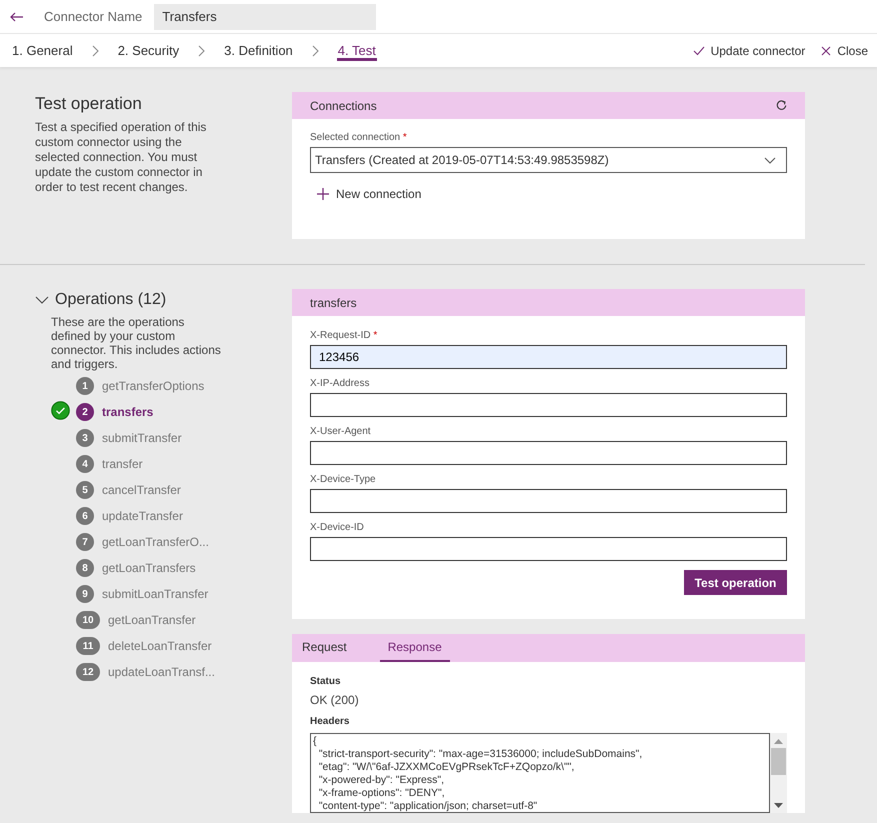  What do you see at coordinates (142, 438) in the screenshot?
I see `operation-item: submitTransfer` at bounding box center [142, 438].